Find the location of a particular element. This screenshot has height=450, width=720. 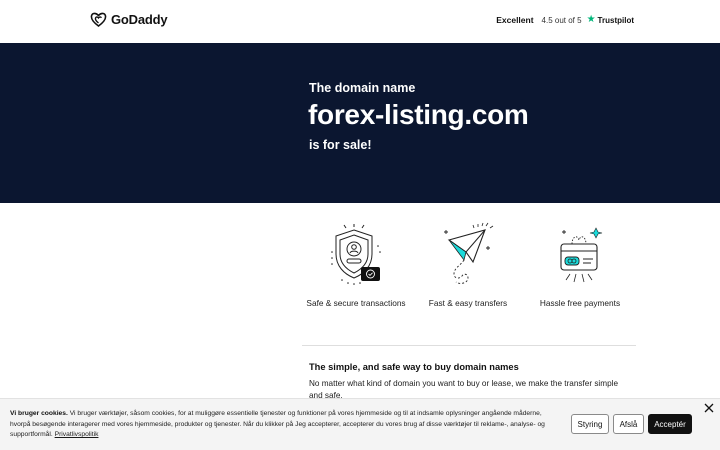

shield-icon is located at coordinates (356, 254).